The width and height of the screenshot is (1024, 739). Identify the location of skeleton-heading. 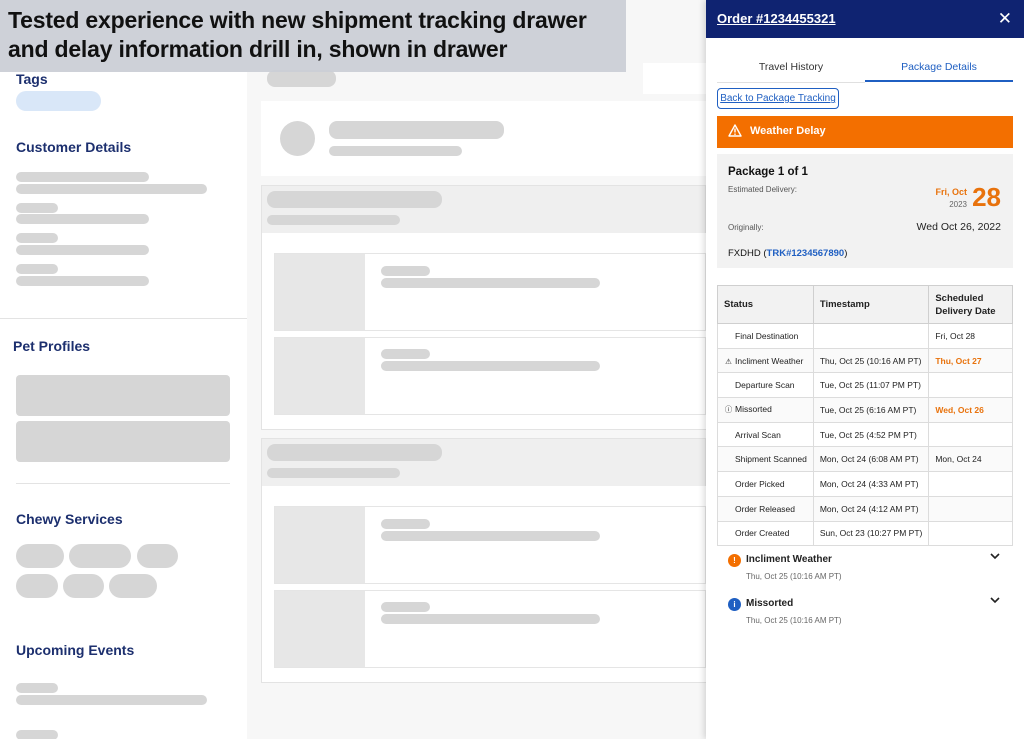
(354, 452).